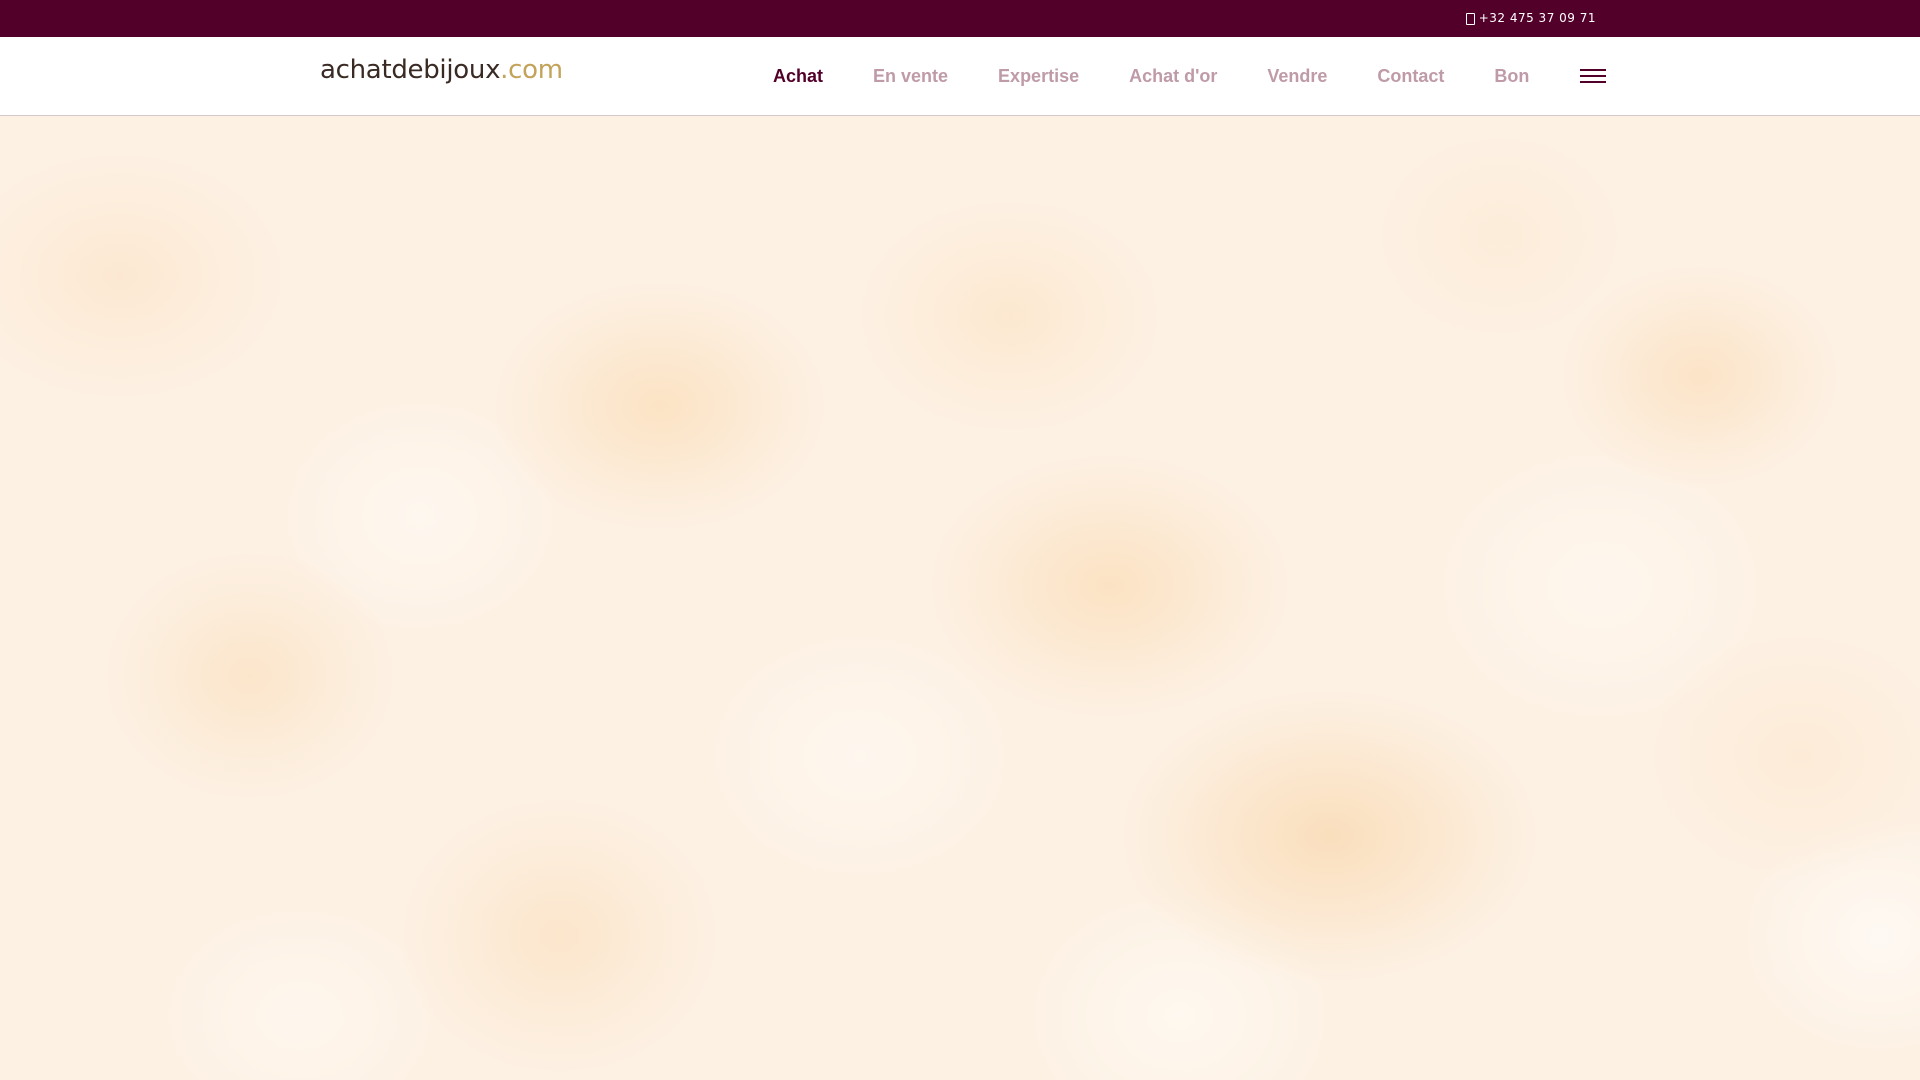  What do you see at coordinates (910, 76) in the screenshot?
I see `nav-item-en-vente: En vente` at bounding box center [910, 76].